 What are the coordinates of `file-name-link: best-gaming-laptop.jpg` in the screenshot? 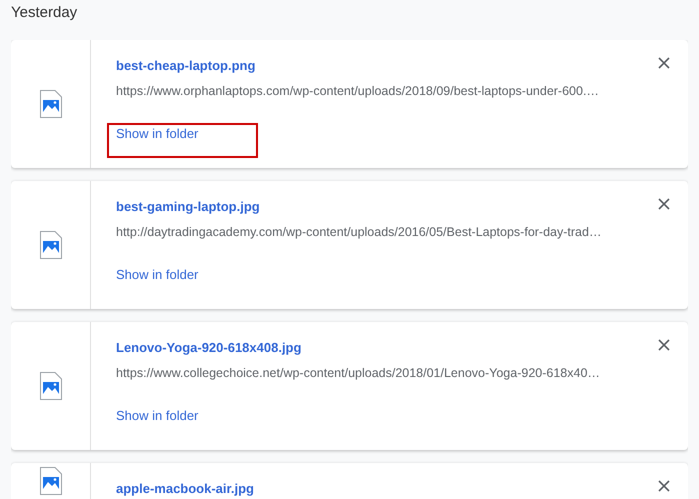 It's located at (188, 207).